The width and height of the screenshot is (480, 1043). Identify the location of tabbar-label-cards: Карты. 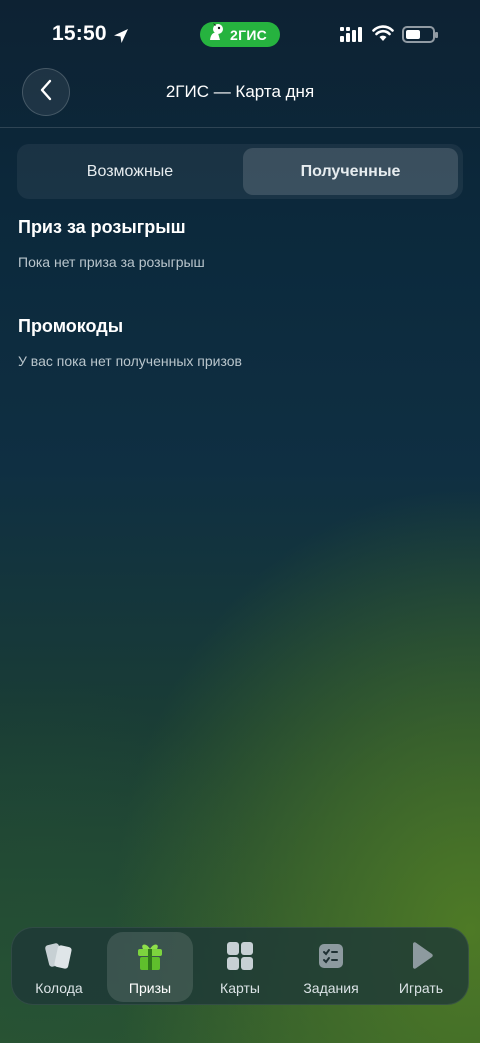
(240, 988).